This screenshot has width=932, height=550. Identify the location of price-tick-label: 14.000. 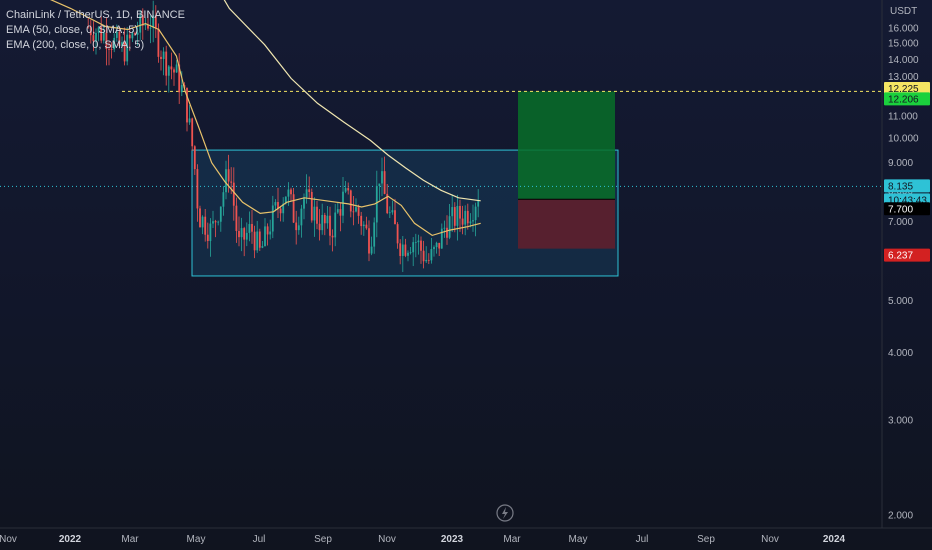
(903, 60).